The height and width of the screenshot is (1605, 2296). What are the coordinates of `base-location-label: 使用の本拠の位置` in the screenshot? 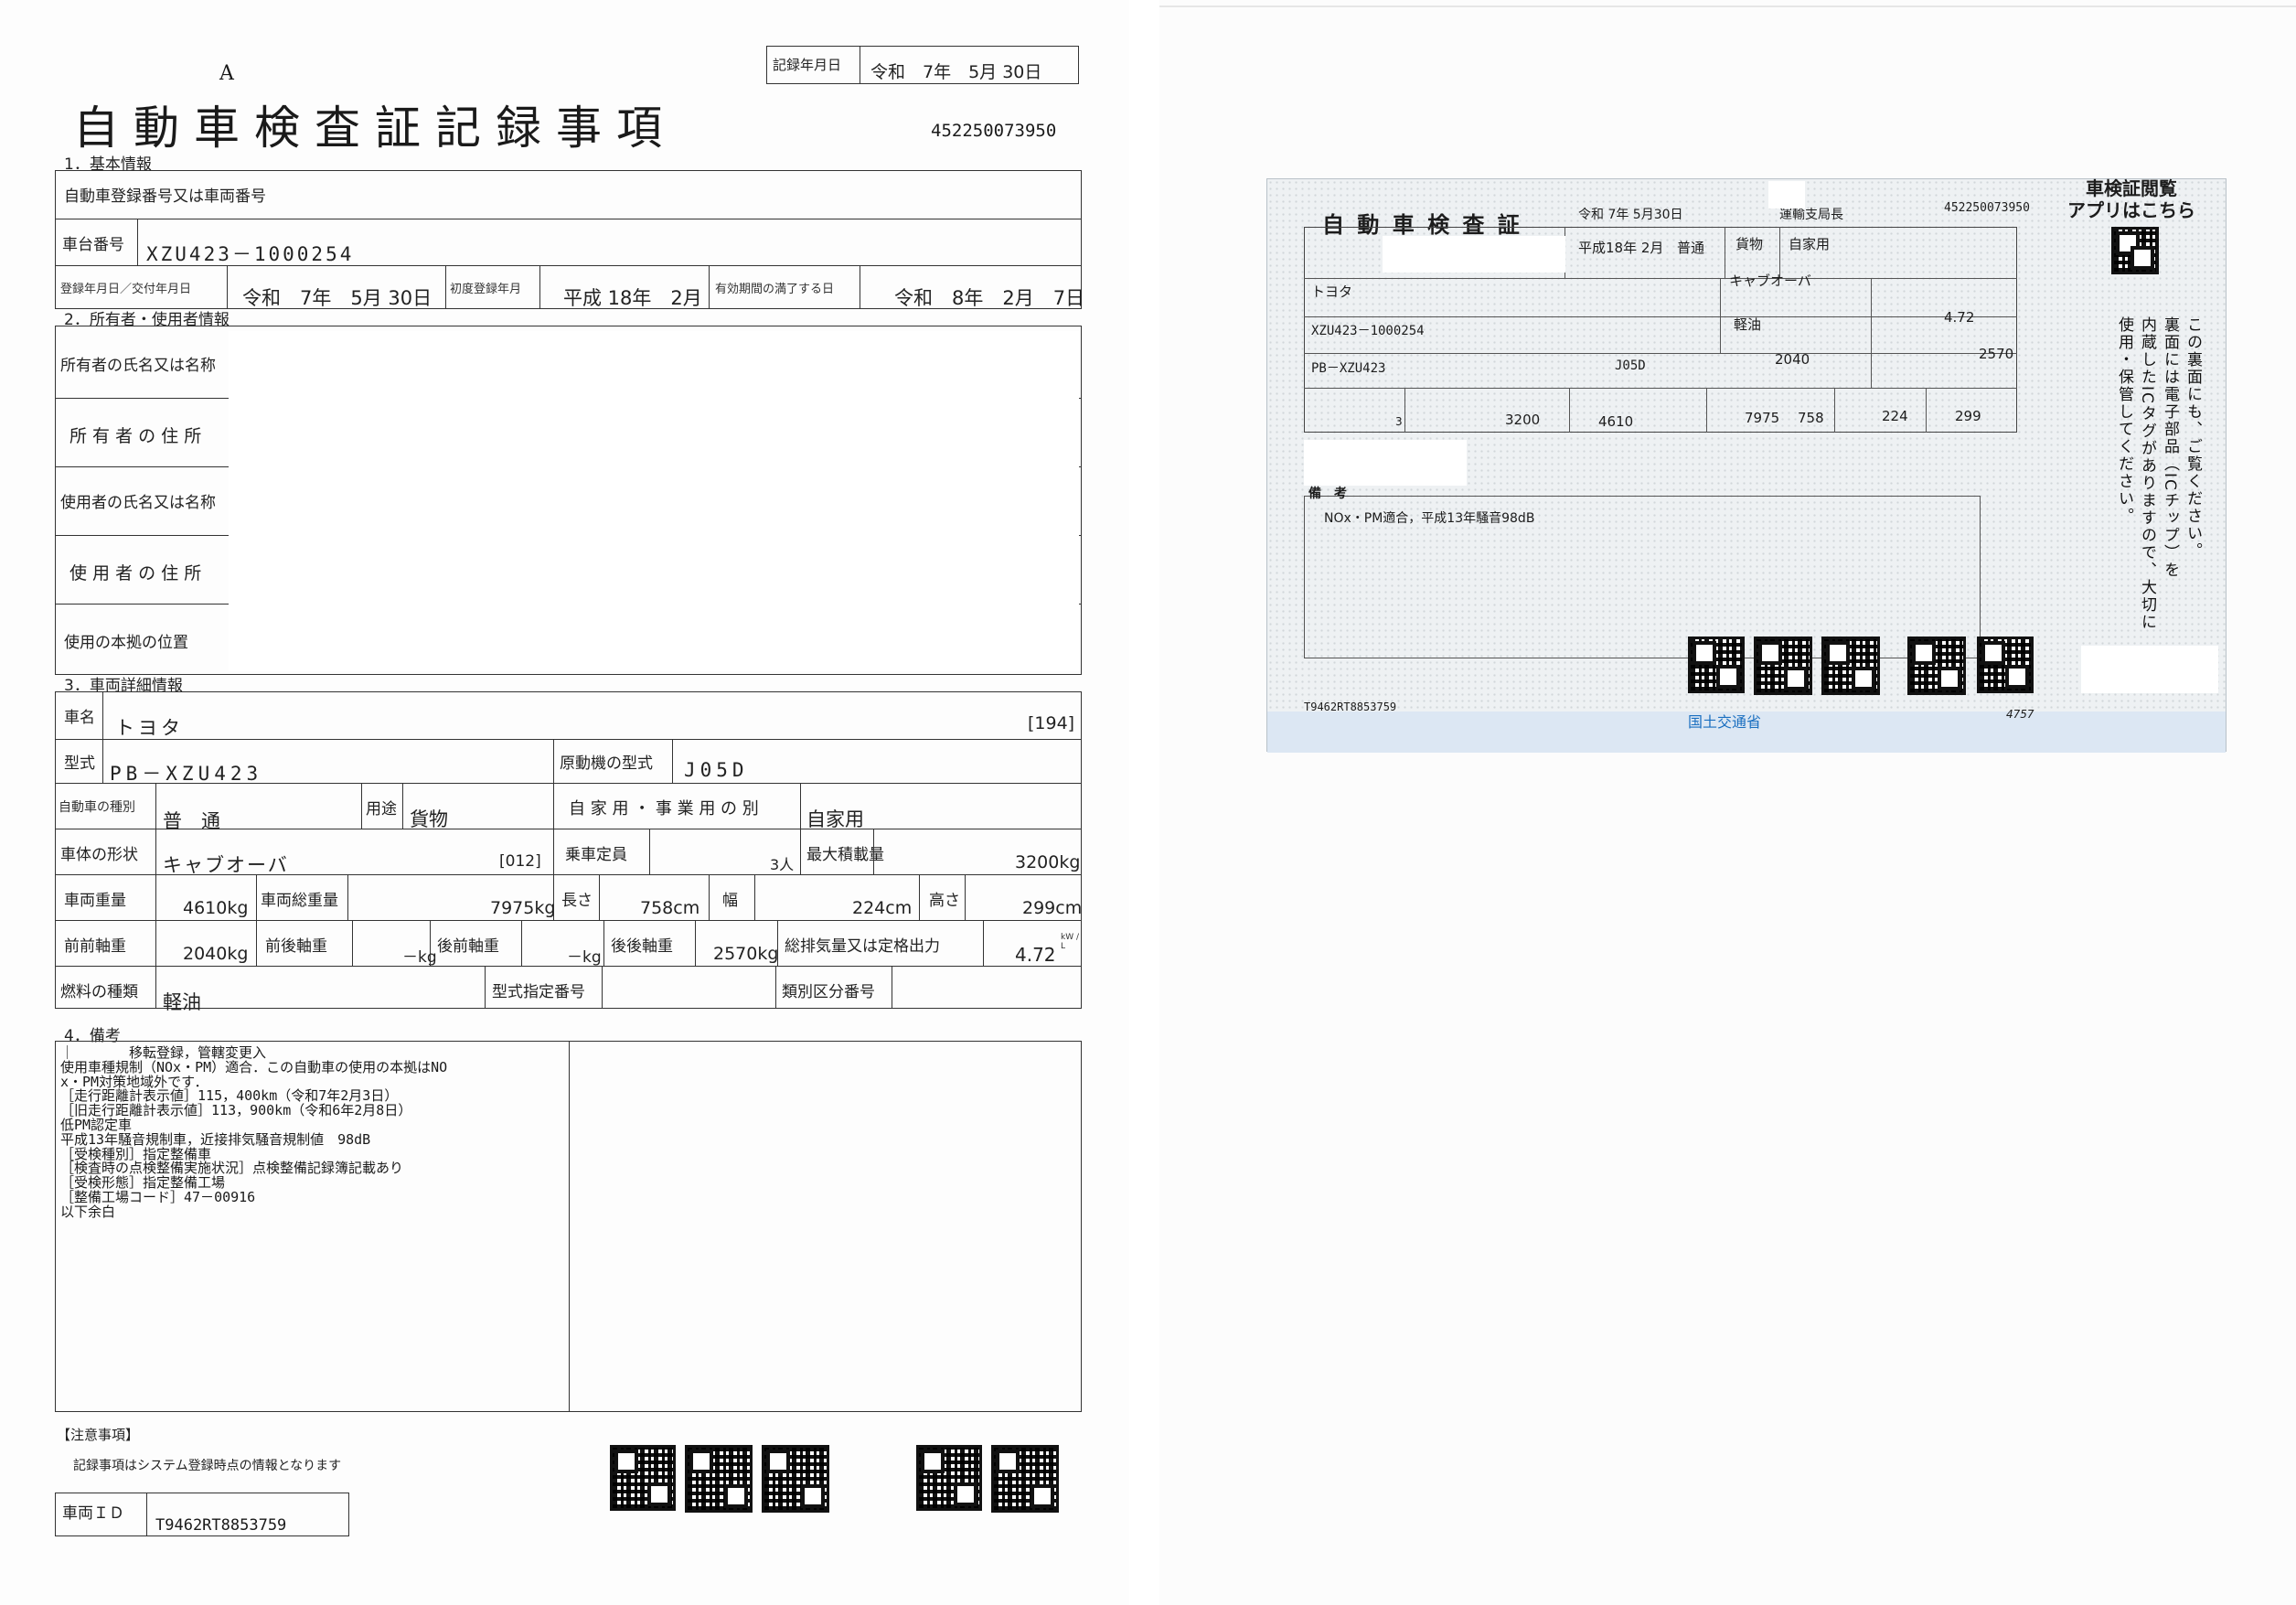 It's located at (126, 643).